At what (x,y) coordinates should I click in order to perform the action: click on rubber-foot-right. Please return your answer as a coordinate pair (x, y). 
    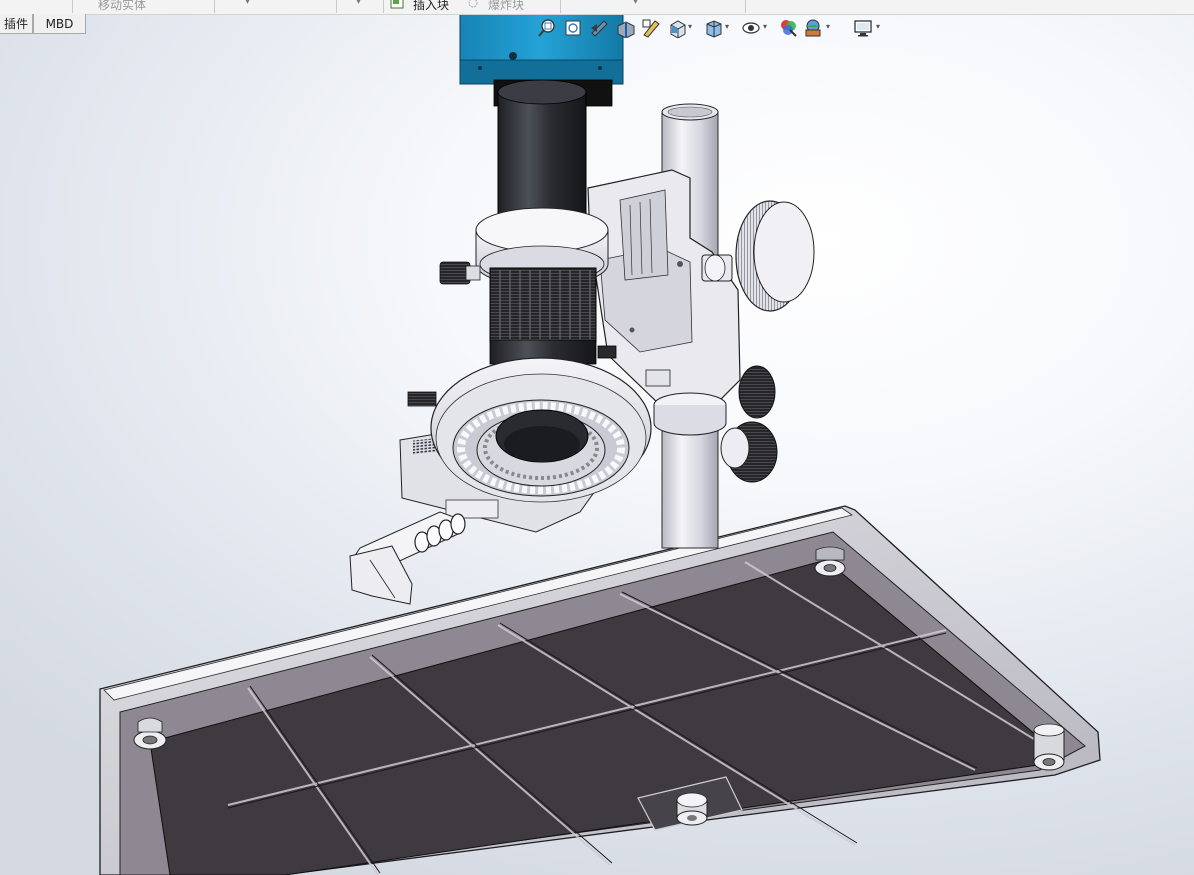
    Looking at the image, I should click on (1049, 747).